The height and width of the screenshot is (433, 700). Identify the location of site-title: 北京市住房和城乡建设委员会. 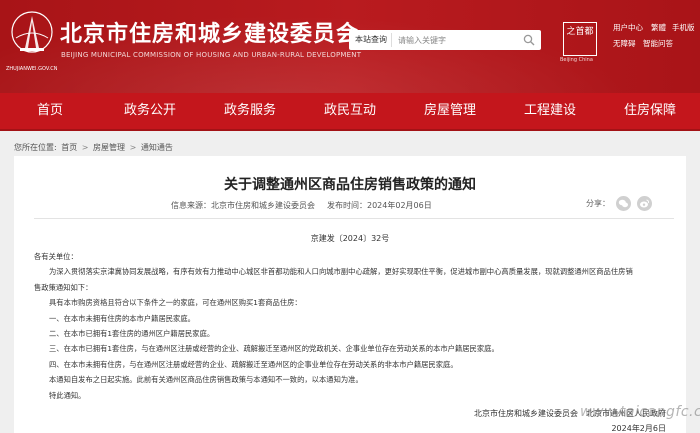
(209, 32).